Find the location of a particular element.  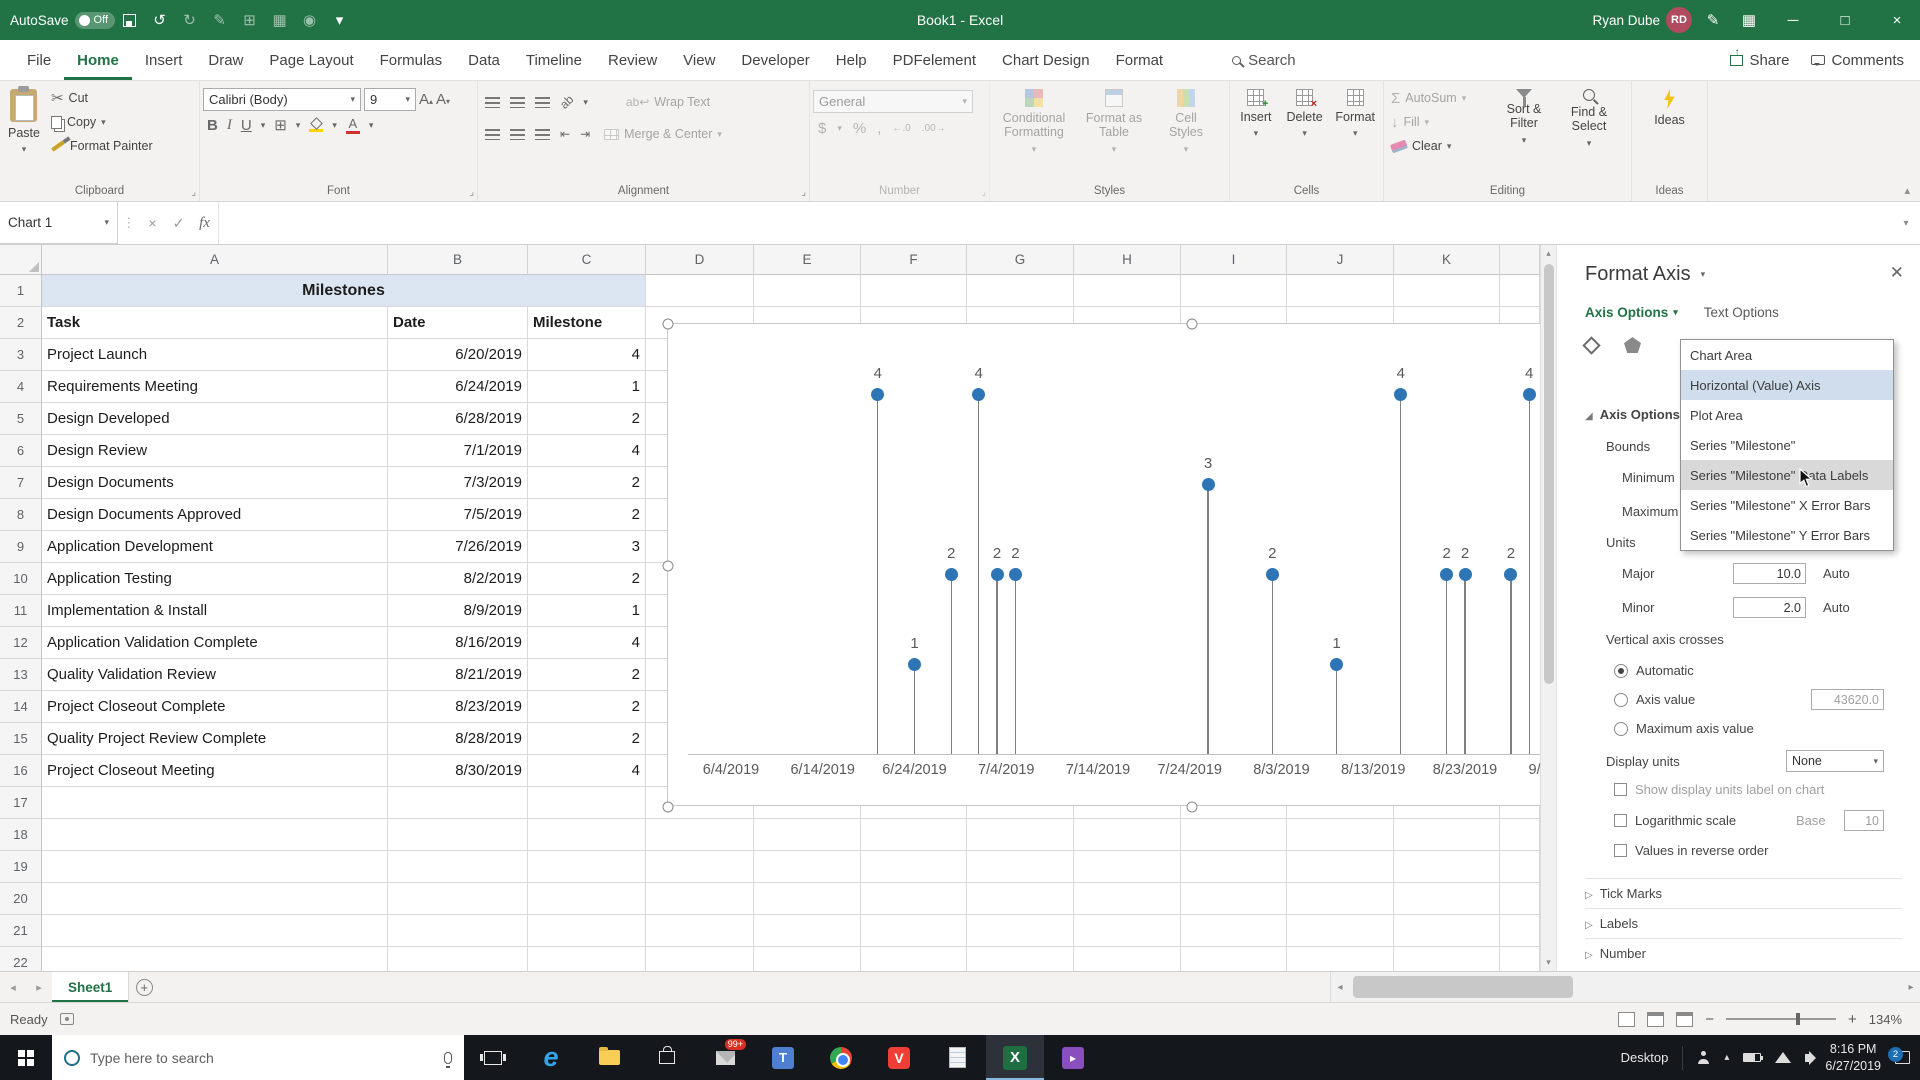

italic-icon: I is located at coordinates (229, 125).